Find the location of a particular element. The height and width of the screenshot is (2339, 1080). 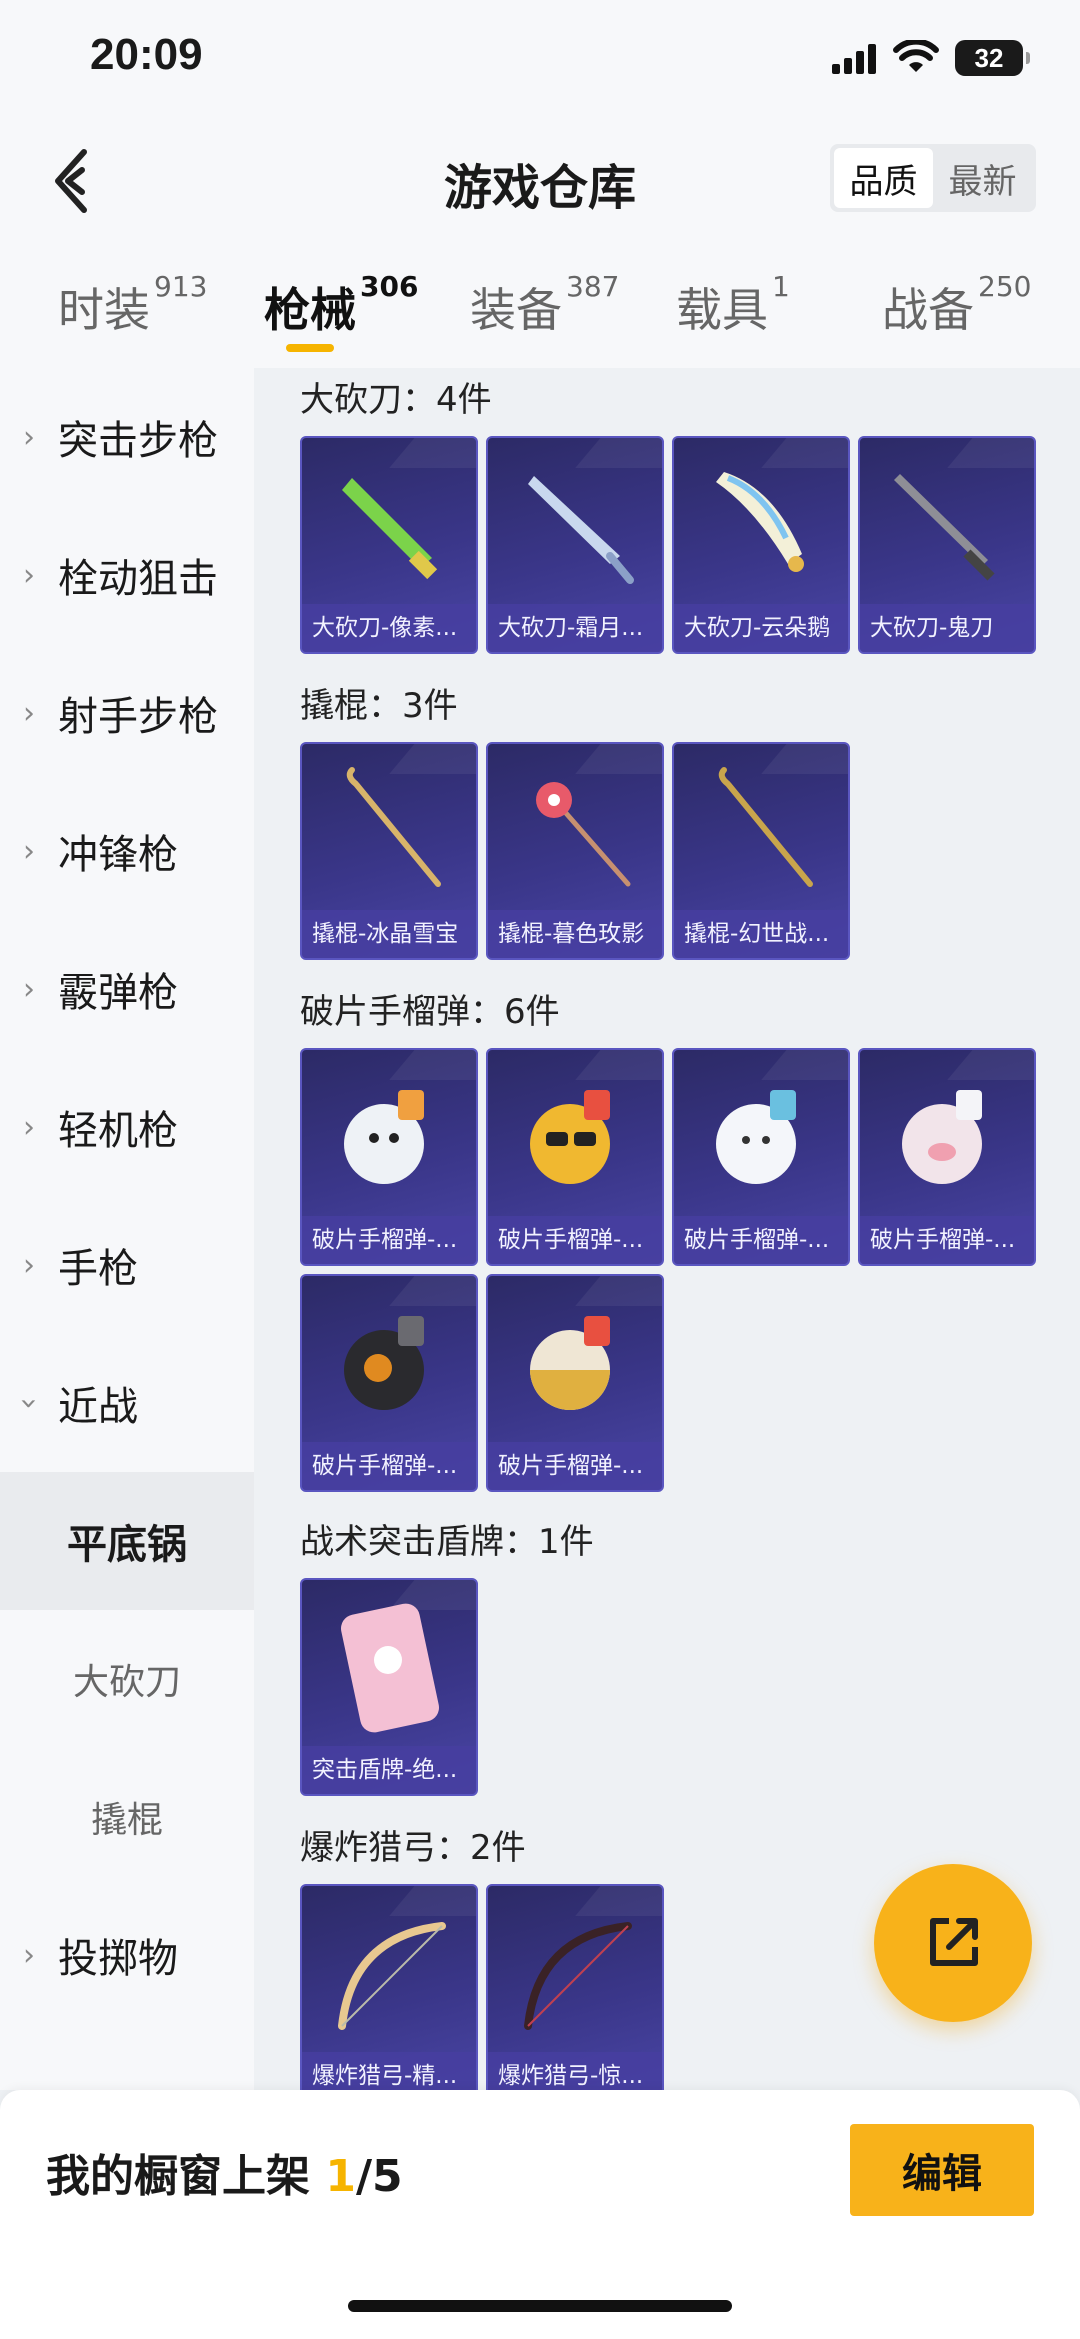

sidebar-item-melee: › 近战 is located at coordinates (127, 1403).